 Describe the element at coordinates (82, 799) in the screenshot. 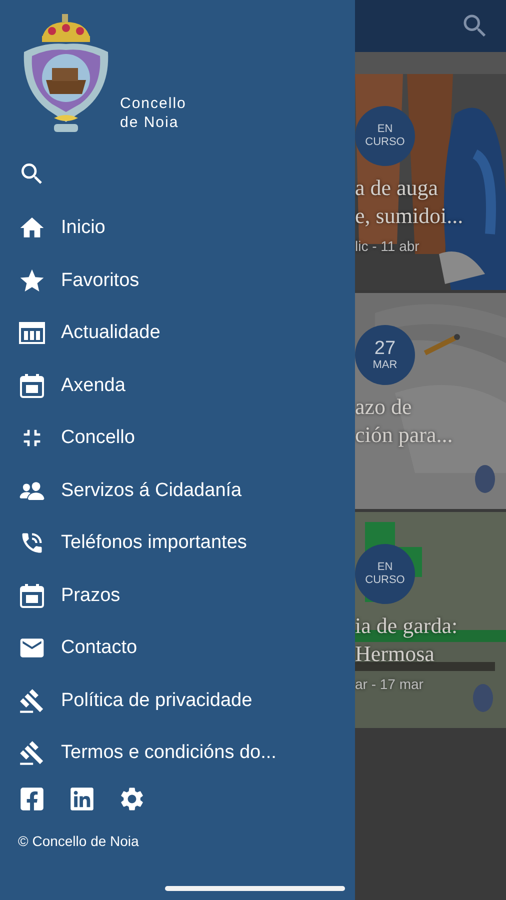

I see `linkedin-icon` at that location.